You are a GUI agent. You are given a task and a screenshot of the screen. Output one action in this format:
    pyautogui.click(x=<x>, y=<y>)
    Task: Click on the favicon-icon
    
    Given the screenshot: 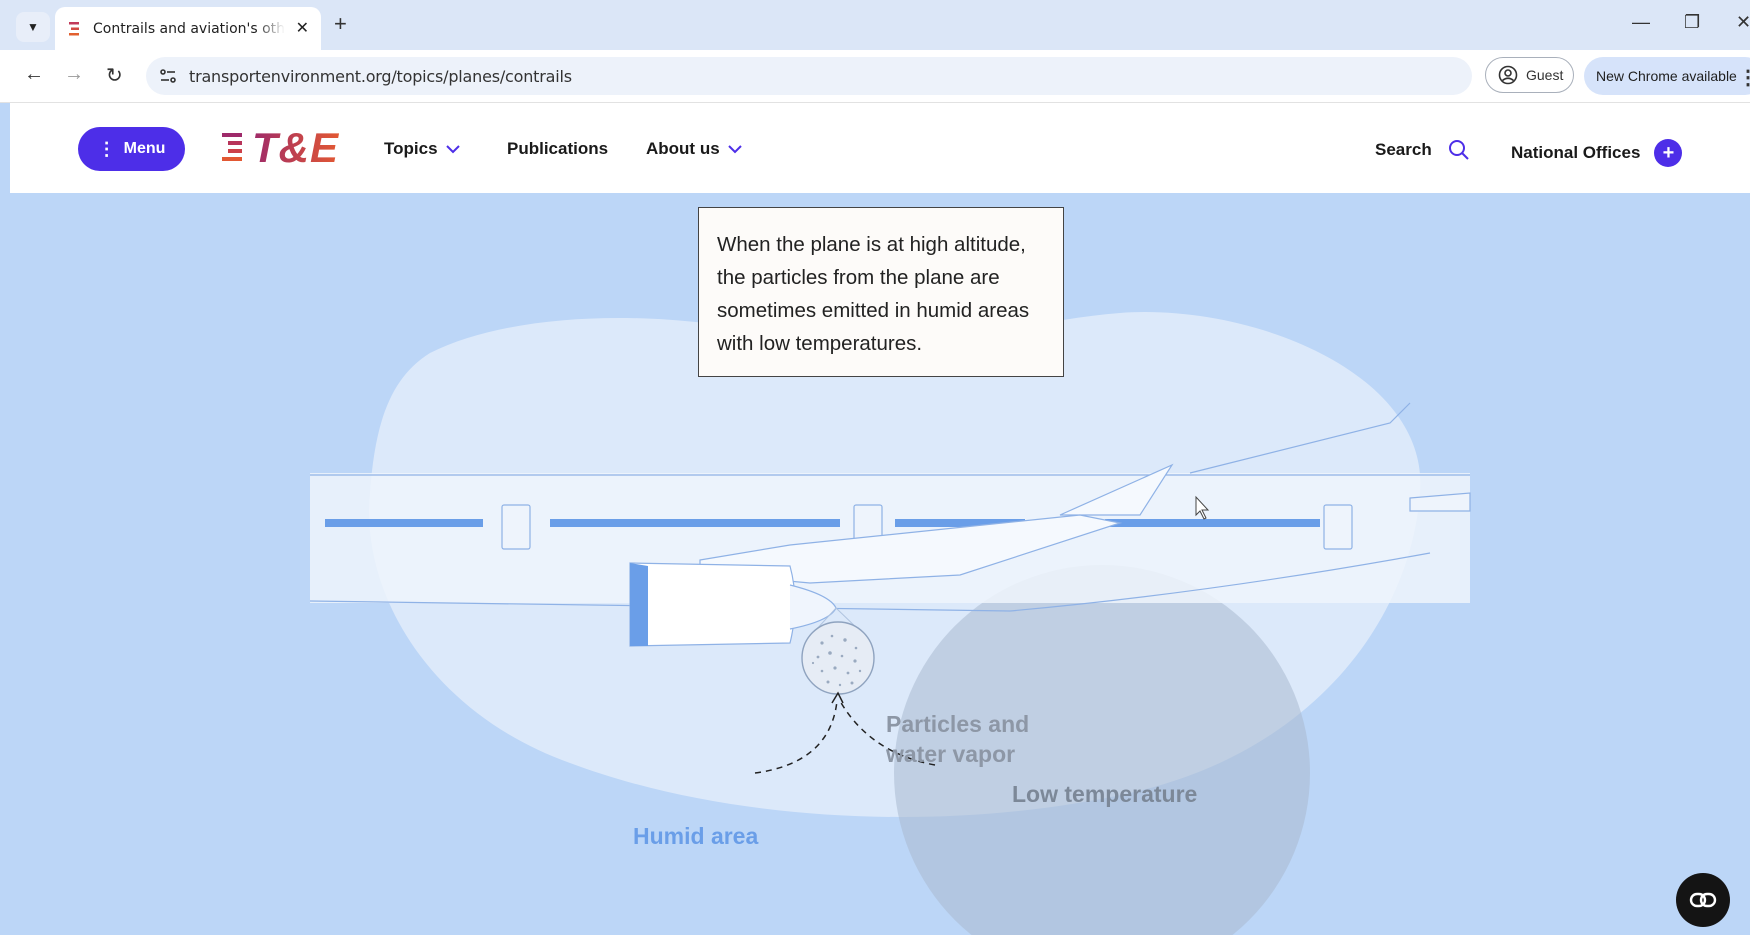 What is the action you would take?
    pyautogui.click(x=75, y=29)
    